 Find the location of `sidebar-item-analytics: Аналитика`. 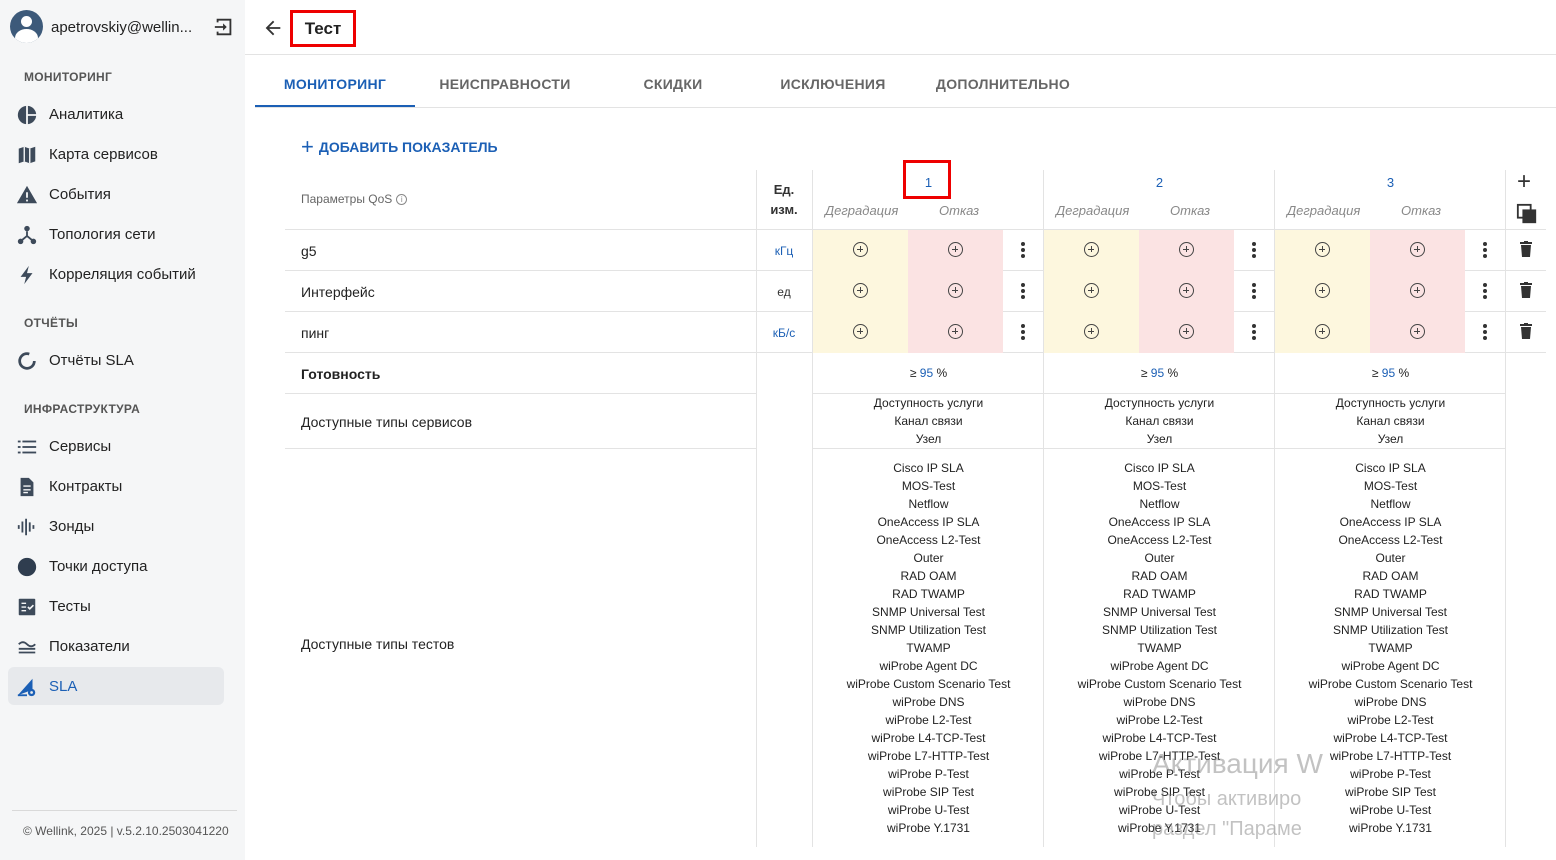

sidebar-item-analytics: Аналитика is located at coordinates (116, 114).